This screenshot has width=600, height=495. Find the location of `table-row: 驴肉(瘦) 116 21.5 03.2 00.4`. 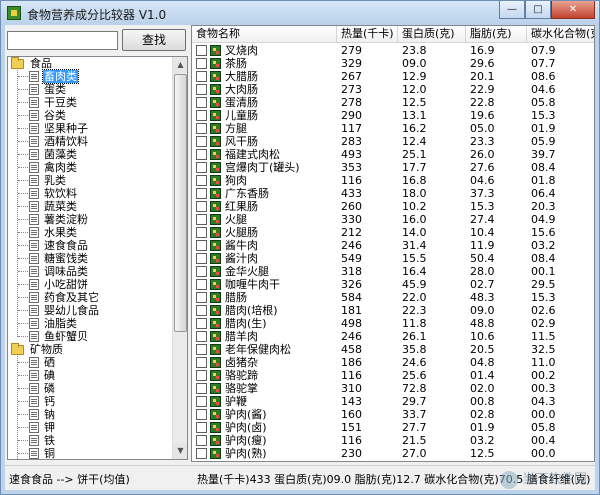

table-row: 驴肉(瘦) 116 21.5 03.2 00.4 is located at coordinates (393, 440).